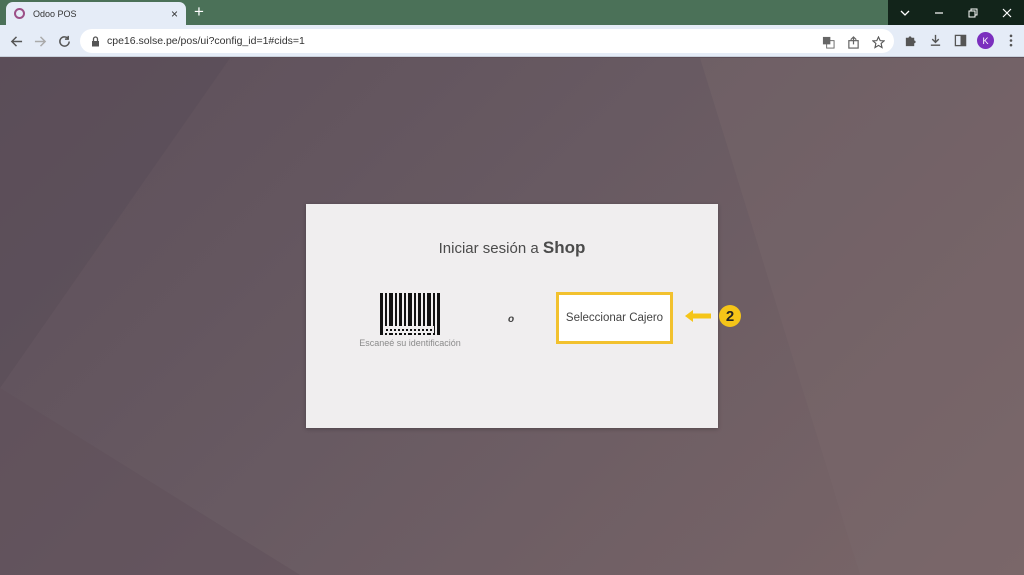 This screenshot has width=1024, height=575. I want to click on restore-icon, so click(973, 12).